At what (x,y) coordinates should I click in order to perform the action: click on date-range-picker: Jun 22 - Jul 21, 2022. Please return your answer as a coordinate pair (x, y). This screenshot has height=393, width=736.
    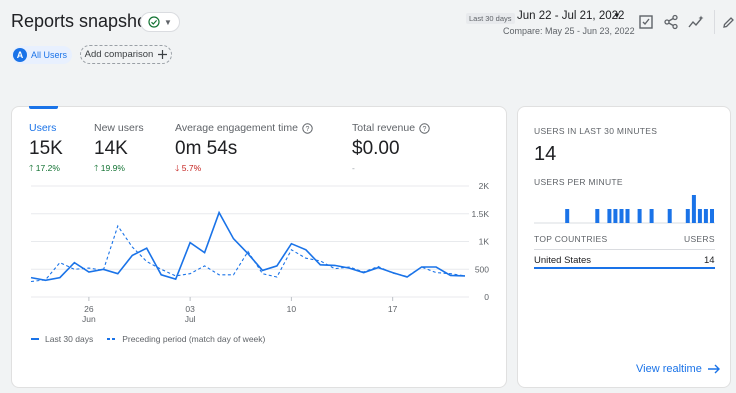
    Looking at the image, I should click on (570, 16).